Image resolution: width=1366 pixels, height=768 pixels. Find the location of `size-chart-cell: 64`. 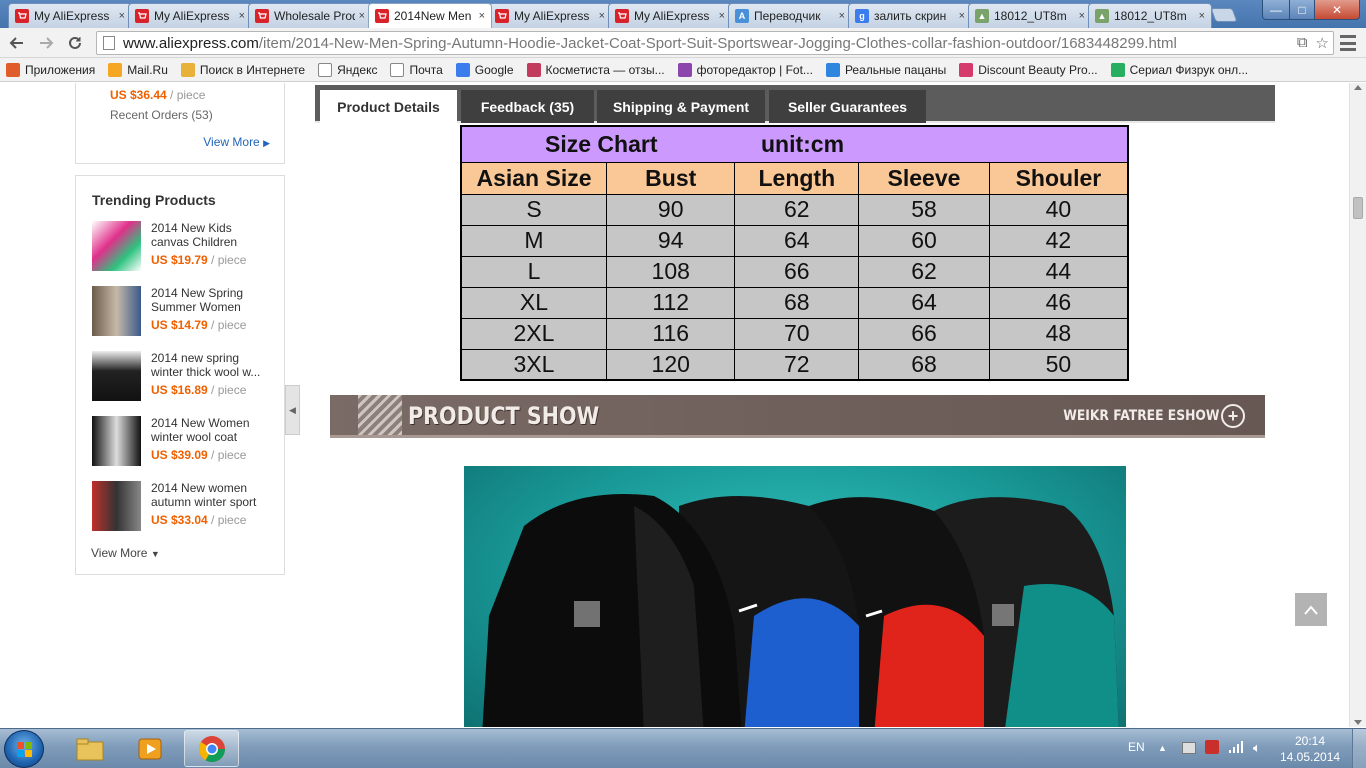

size-chart-cell: 64 is located at coordinates (797, 240).